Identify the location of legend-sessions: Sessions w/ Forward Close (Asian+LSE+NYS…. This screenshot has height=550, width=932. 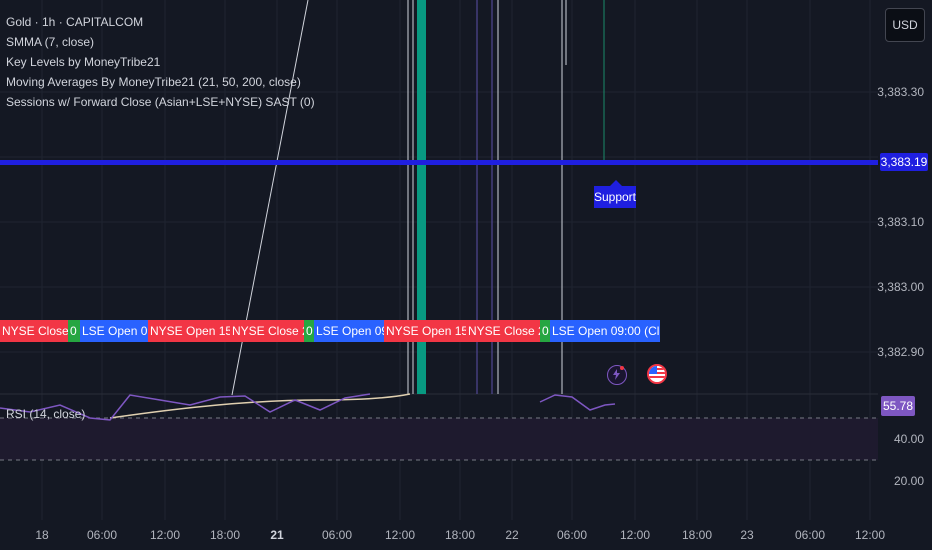
(160, 102).